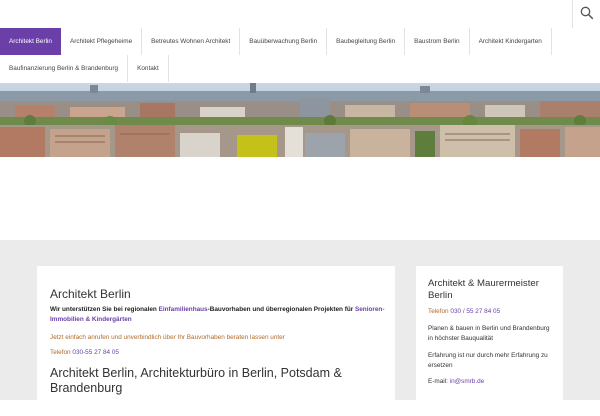  What do you see at coordinates (437, 41) in the screenshot?
I see `nav-item-baustrom: Baustrom Berlin` at bounding box center [437, 41].